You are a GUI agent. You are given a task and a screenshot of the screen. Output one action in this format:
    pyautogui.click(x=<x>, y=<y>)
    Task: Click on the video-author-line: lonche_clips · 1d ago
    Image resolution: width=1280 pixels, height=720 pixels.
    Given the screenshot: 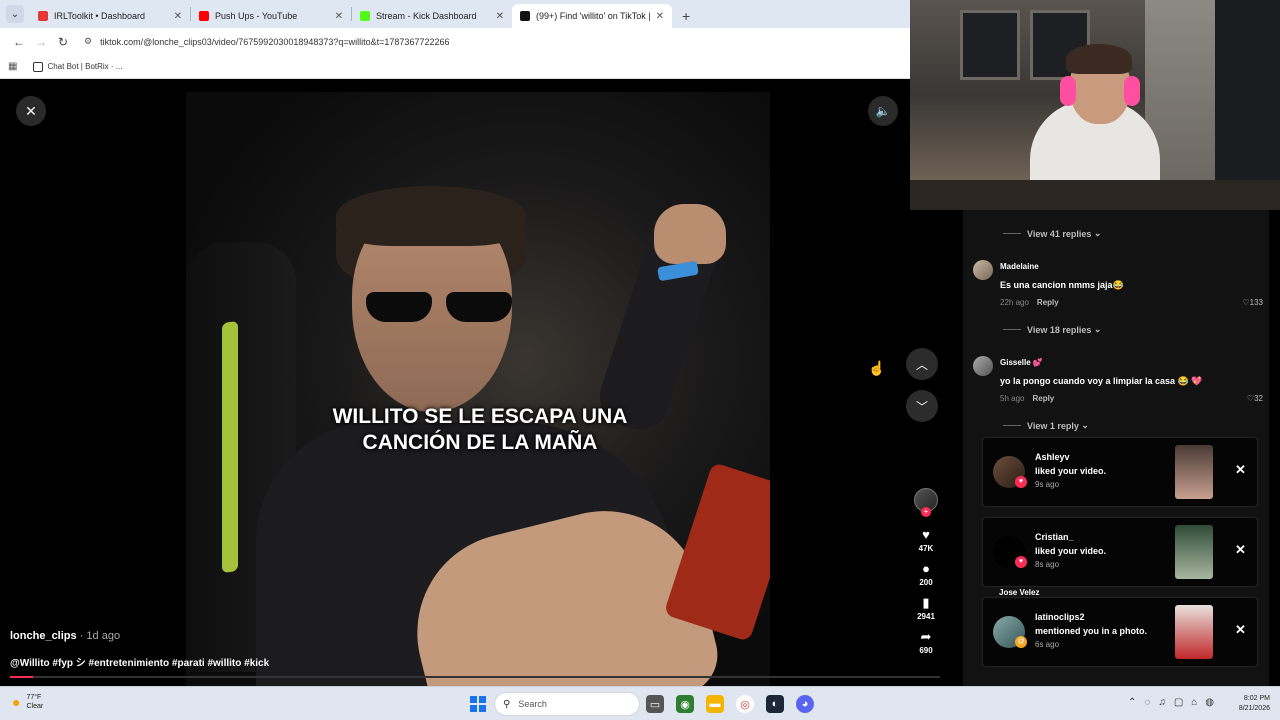 What is the action you would take?
    pyautogui.click(x=139, y=636)
    